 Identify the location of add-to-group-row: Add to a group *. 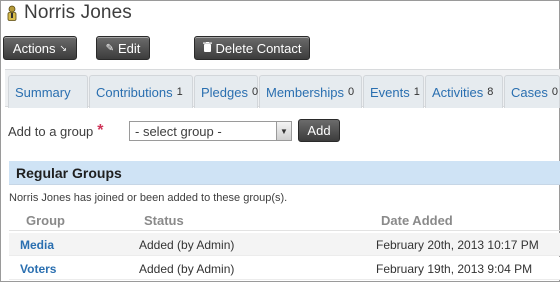
(56, 131).